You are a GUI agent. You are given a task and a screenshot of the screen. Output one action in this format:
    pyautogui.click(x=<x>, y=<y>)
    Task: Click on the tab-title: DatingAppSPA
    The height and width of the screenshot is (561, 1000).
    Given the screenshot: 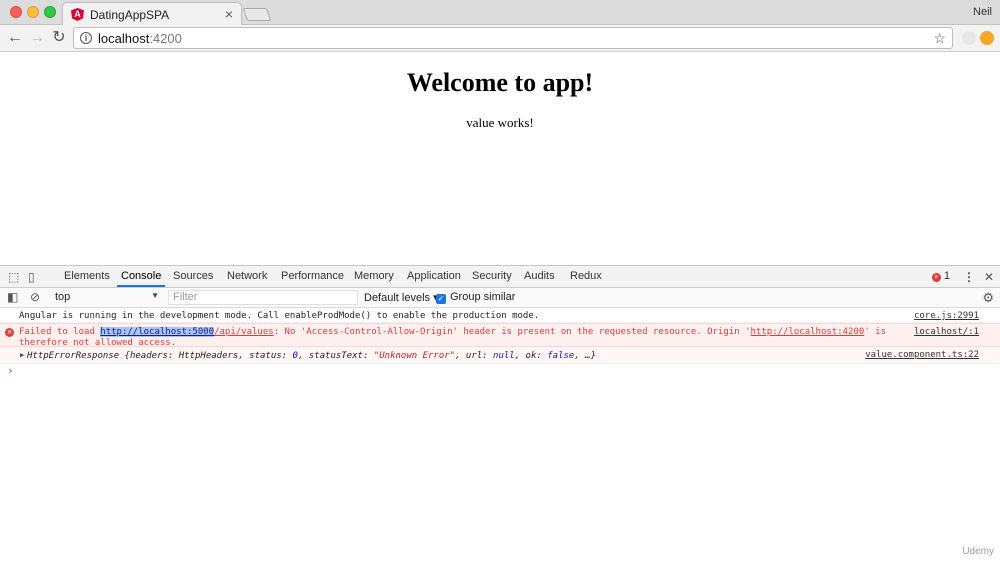 What is the action you would take?
    pyautogui.click(x=130, y=15)
    